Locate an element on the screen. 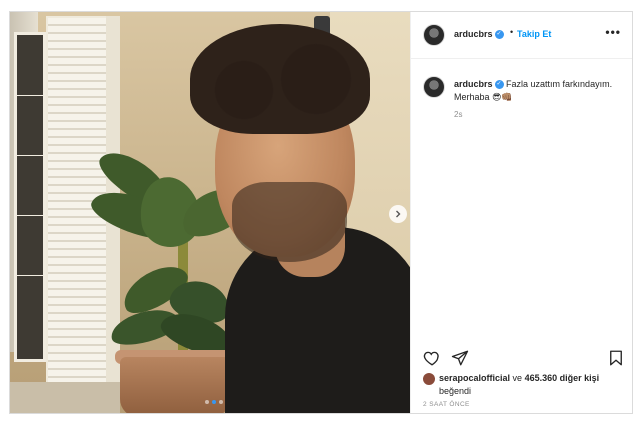 Image resolution: width=640 pixels, height=429 pixels. caption-avatar is located at coordinates (434, 87).